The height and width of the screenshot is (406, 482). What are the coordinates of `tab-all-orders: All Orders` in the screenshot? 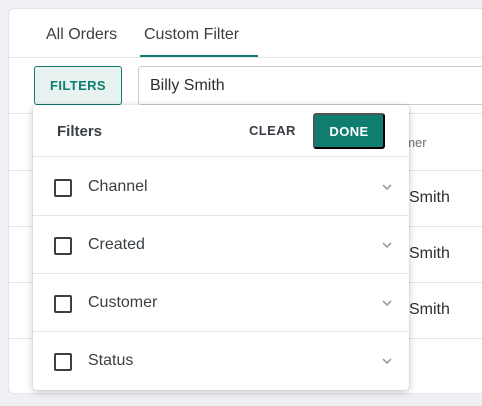 It's located at (81, 35).